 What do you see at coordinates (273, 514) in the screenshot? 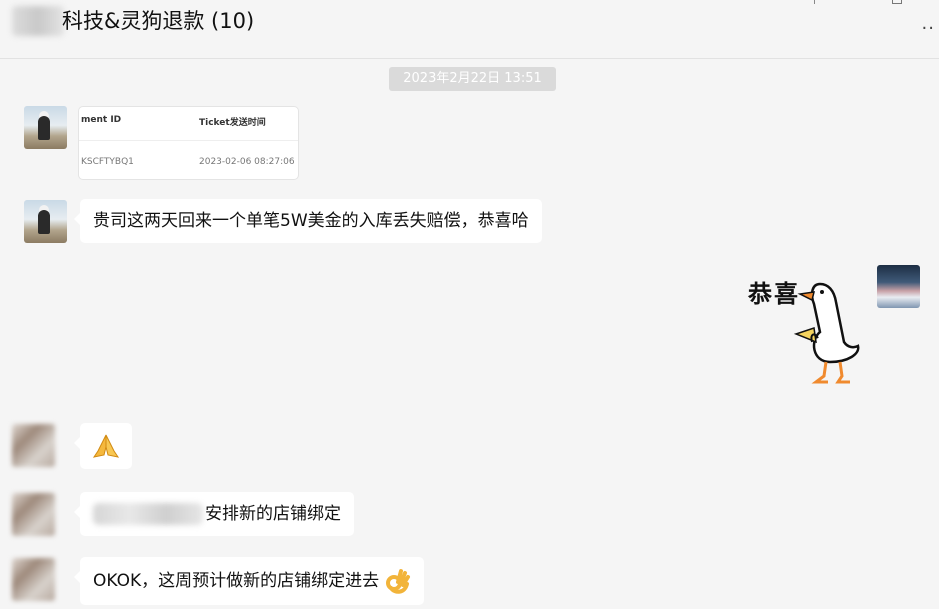
I see `message-text: 安排新的店铺绑定` at bounding box center [273, 514].